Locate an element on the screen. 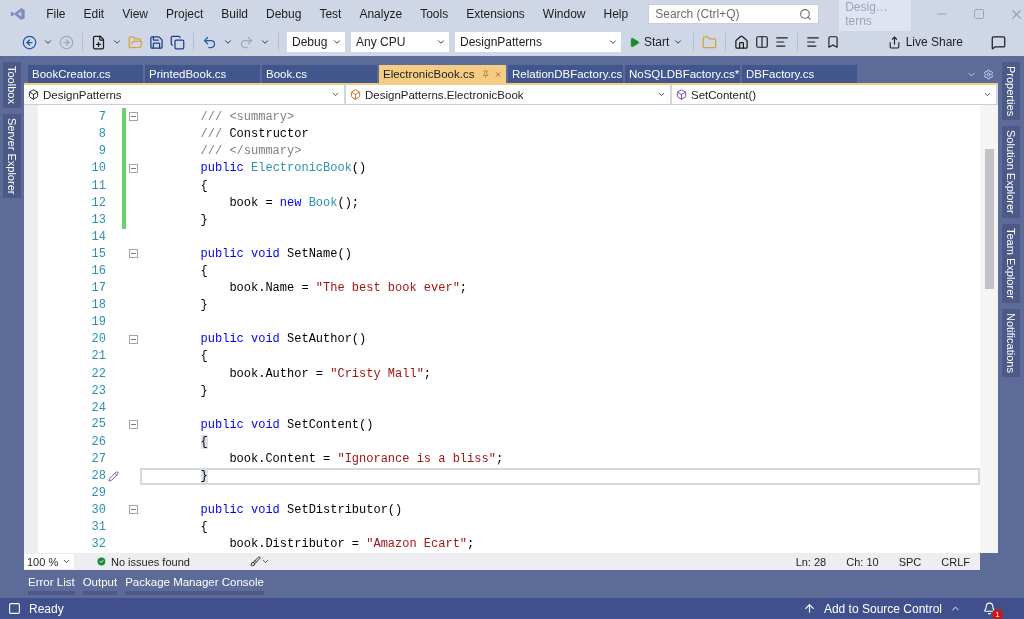 This screenshot has width=1024, height=619. line-number: 27 is located at coordinates (98, 458).